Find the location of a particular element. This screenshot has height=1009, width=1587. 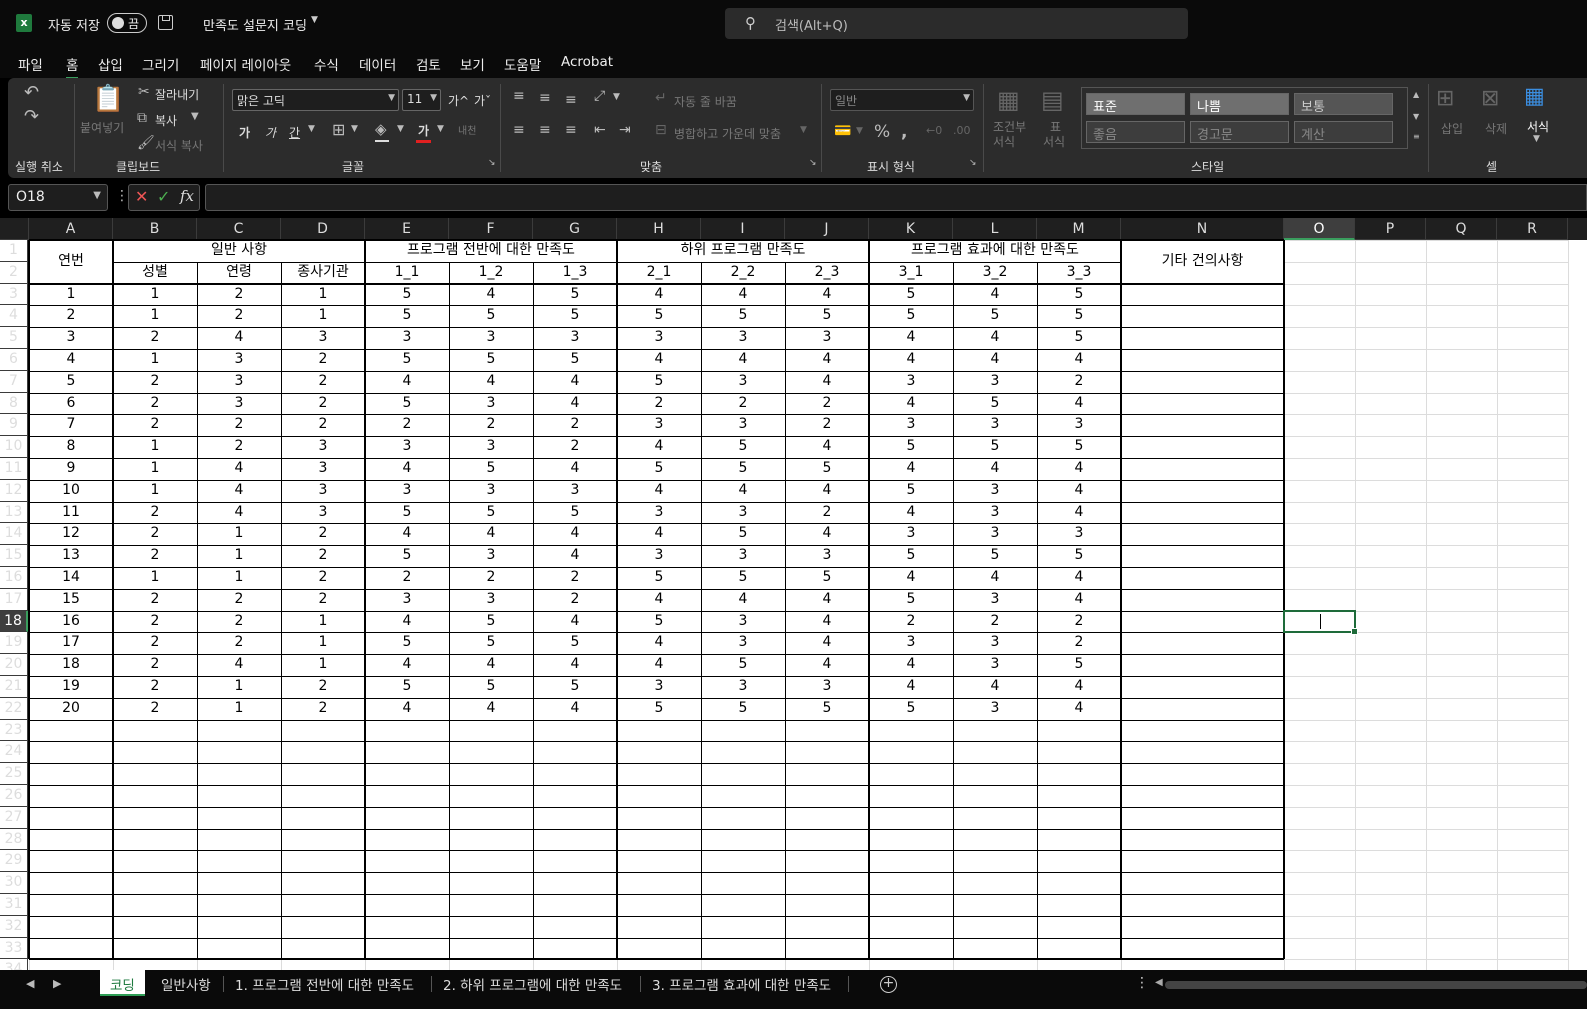

gallery-more-icon: ≡ is located at coordinates (1416, 136).